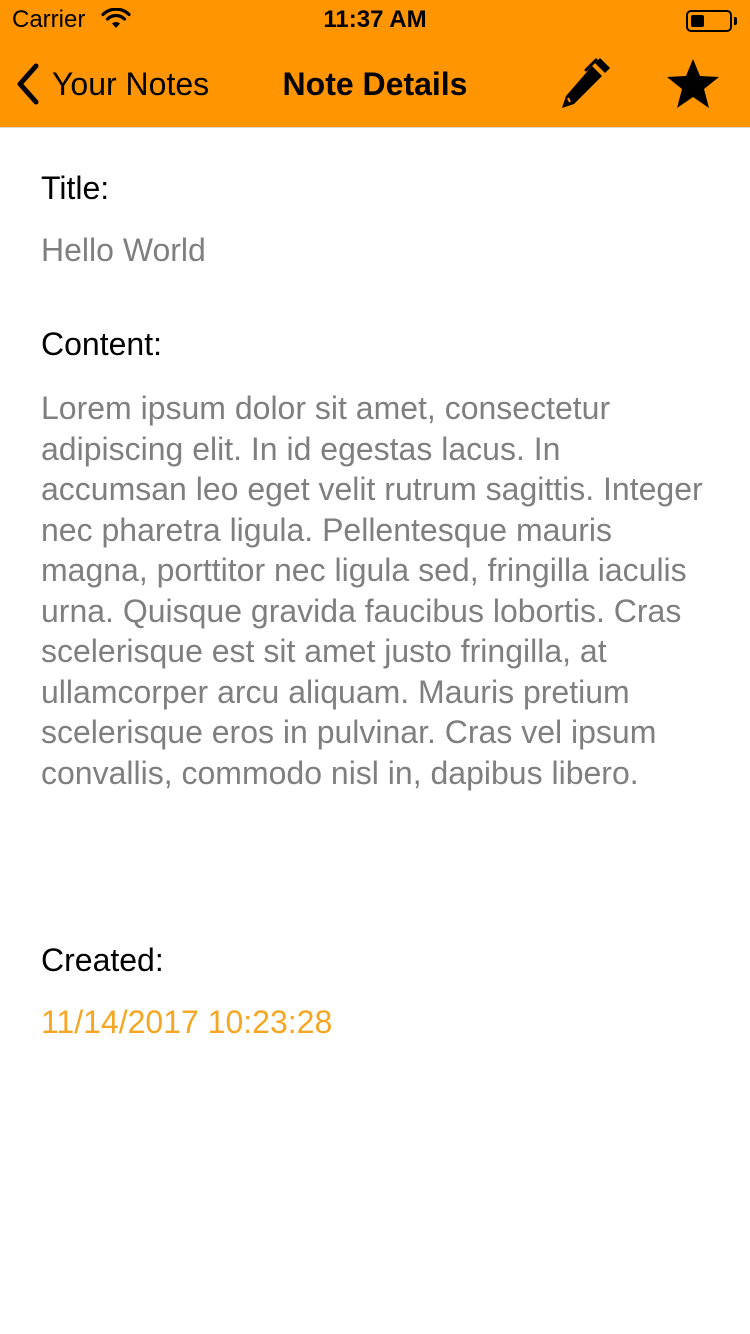  Describe the element at coordinates (131, 84) in the screenshot. I see `back-button-label: Your Notes` at that location.